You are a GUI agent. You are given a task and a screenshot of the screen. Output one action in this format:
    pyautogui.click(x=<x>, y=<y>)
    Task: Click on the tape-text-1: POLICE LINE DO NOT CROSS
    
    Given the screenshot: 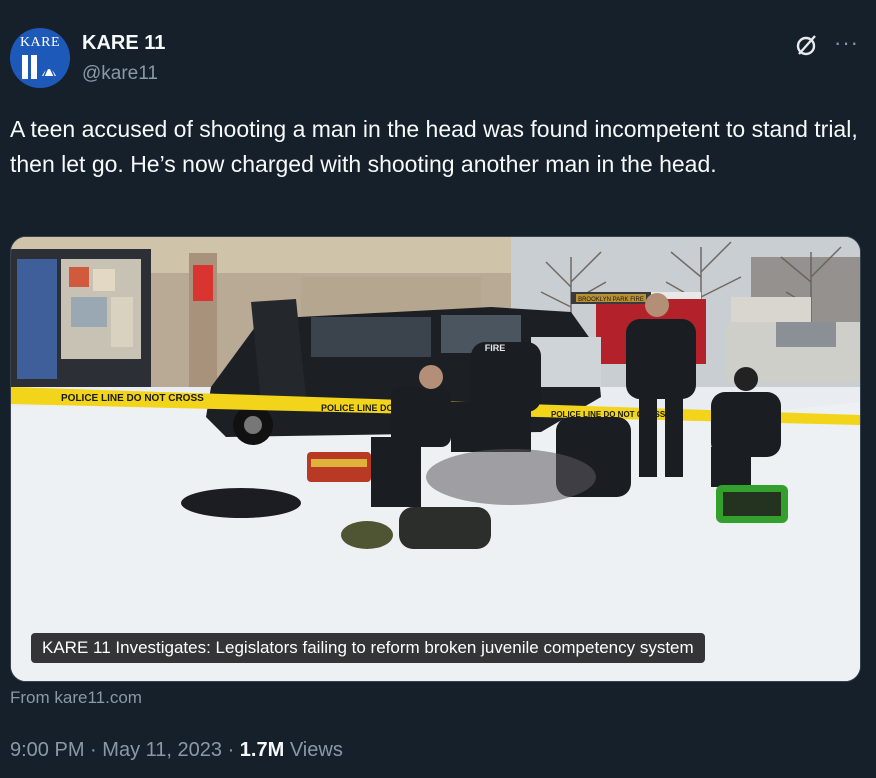 What is the action you would take?
    pyautogui.click(x=132, y=398)
    